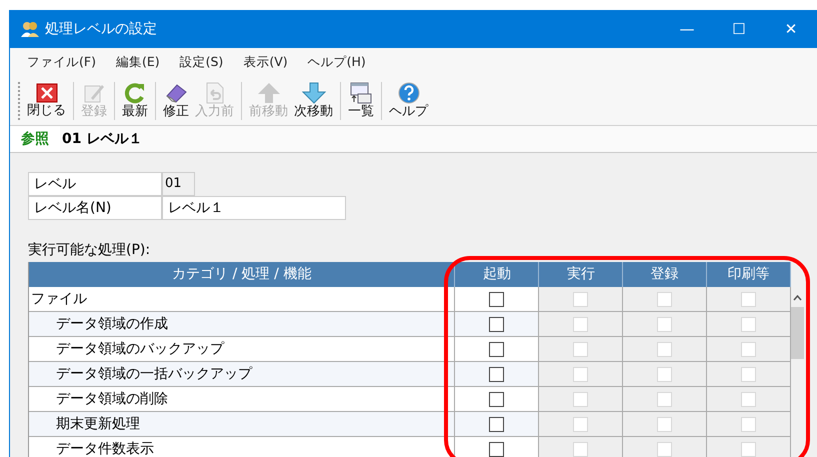  What do you see at coordinates (95, 208) in the screenshot?
I see `level-name-label: レベル名(N)` at bounding box center [95, 208].